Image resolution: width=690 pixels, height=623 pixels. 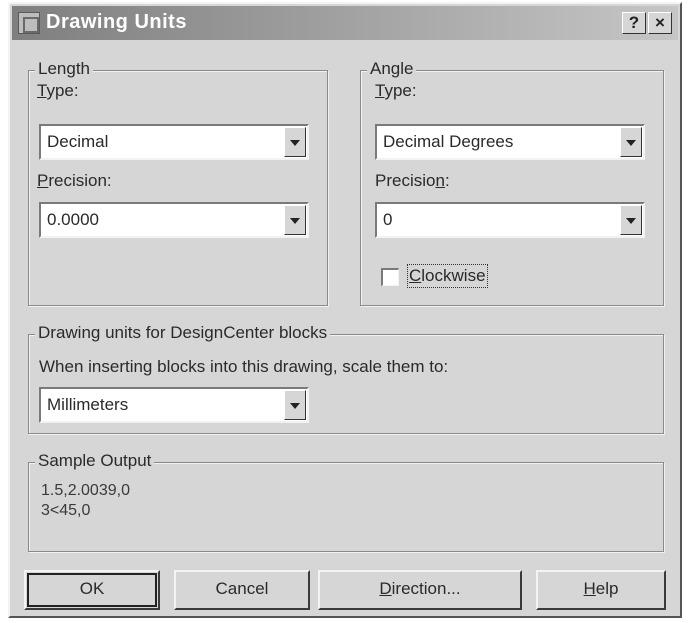 I want to click on length-type-label: Type:, so click(x=58, y=91).